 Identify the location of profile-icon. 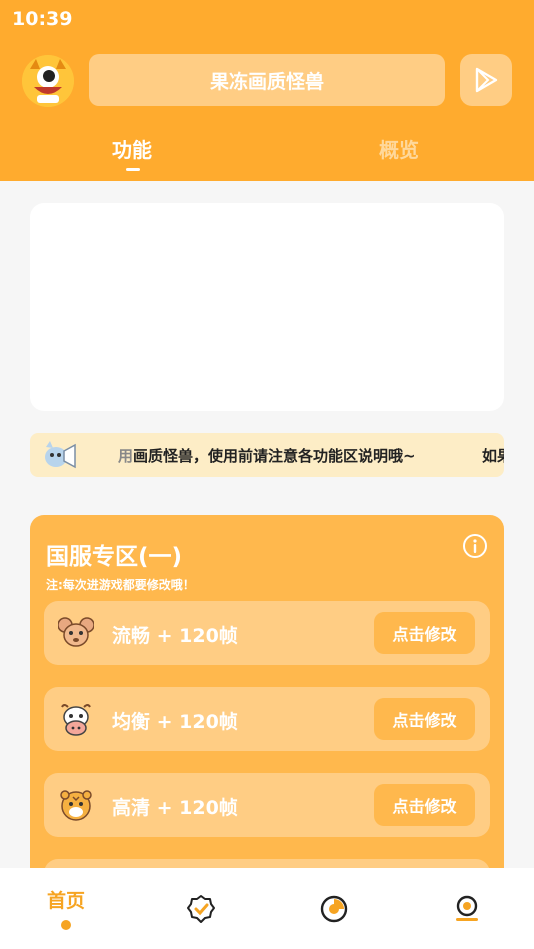
(467, 908).